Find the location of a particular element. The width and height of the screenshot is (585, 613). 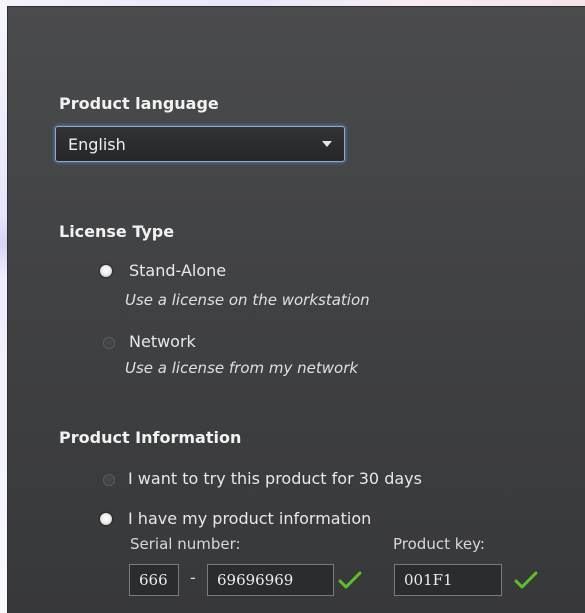

background-banner-left is located at coordinates (3, 306).